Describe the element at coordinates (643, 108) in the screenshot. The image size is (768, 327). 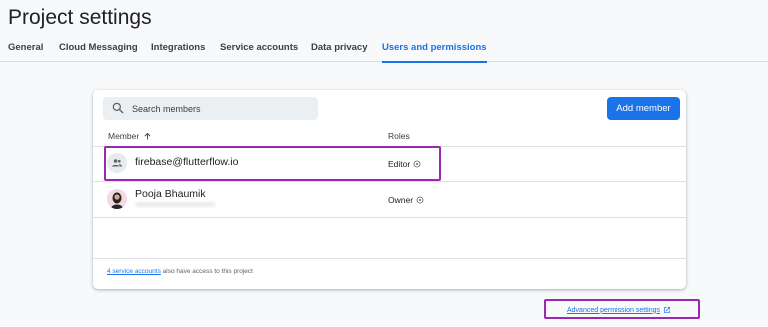
I see `add-member-button: Add member` at that location.